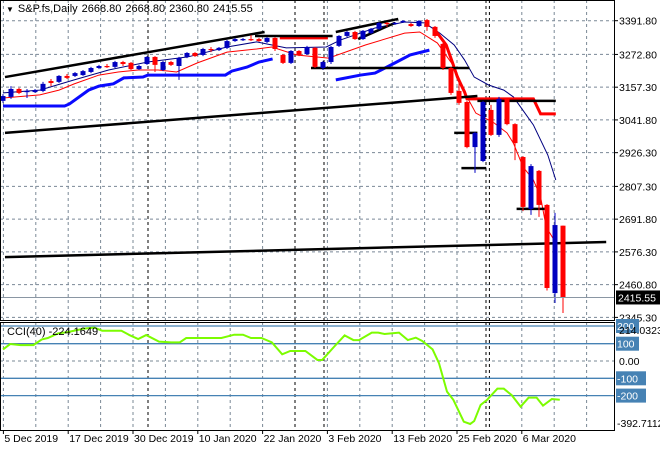 The width and height of the screenshot is (660, 450). What do you see at coordinates (638, 121) in the screenshot?
I see `price-axis-label: 3041.80` at bounding box center [638, 121].